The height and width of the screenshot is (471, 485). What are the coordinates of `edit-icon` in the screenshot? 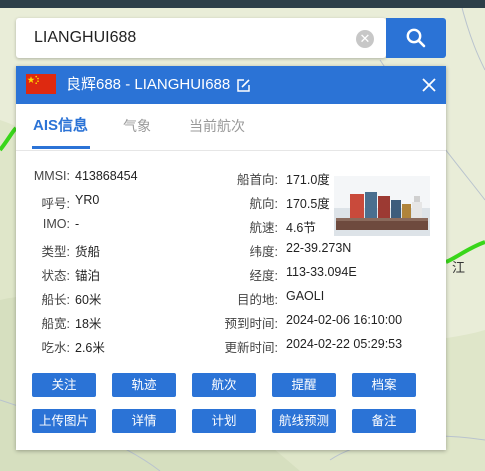 It's located at (243, 85).